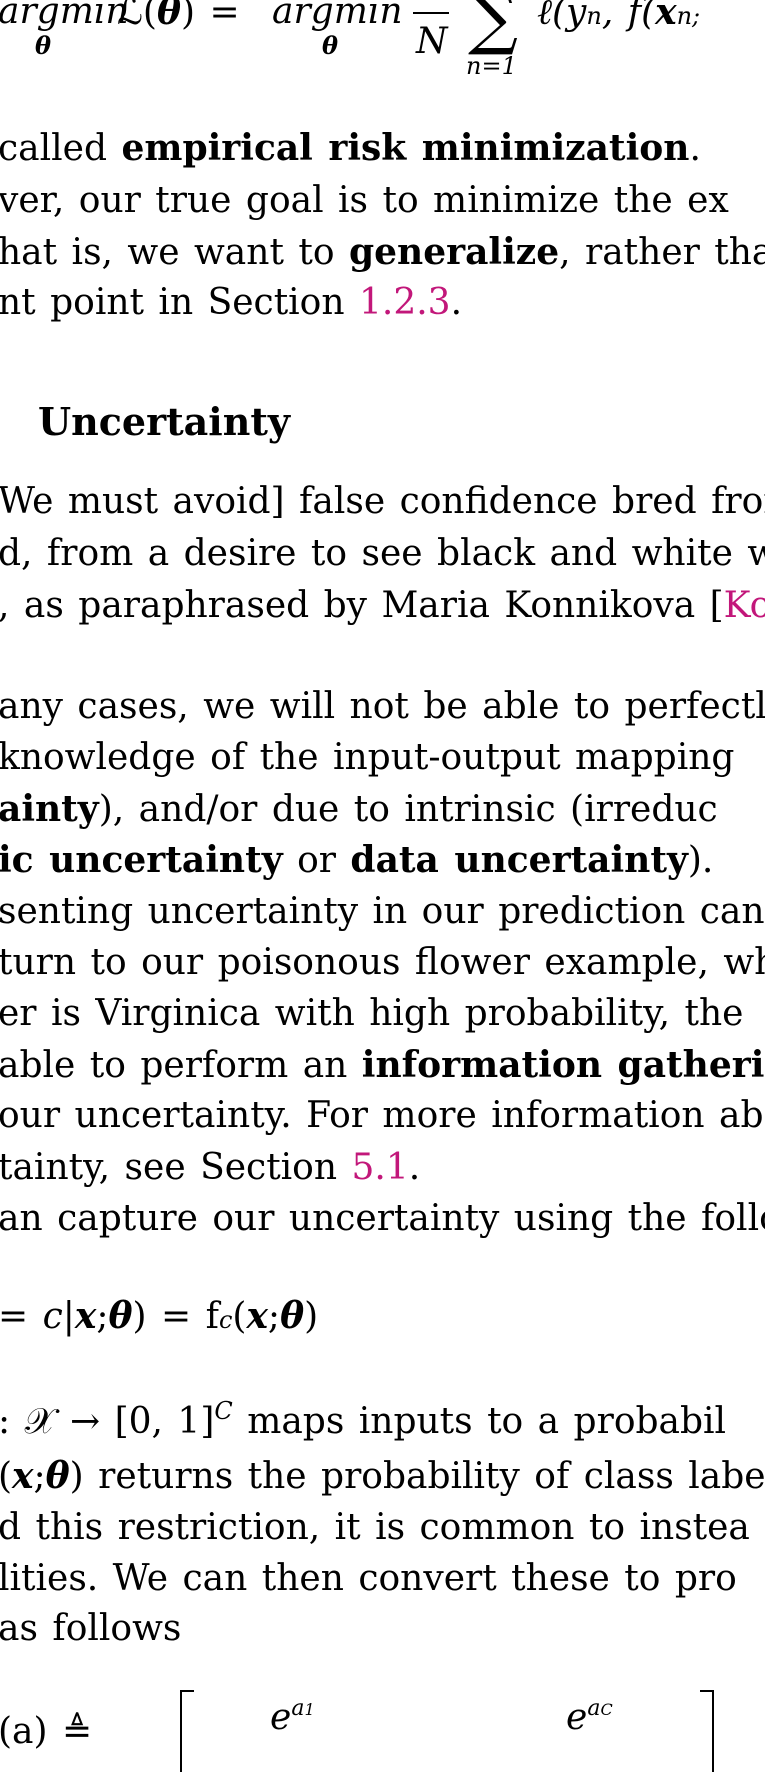 The image size is (765, 1772). I want to click on section-heading-uncertainty: Uncertainty, so click(164, 421).